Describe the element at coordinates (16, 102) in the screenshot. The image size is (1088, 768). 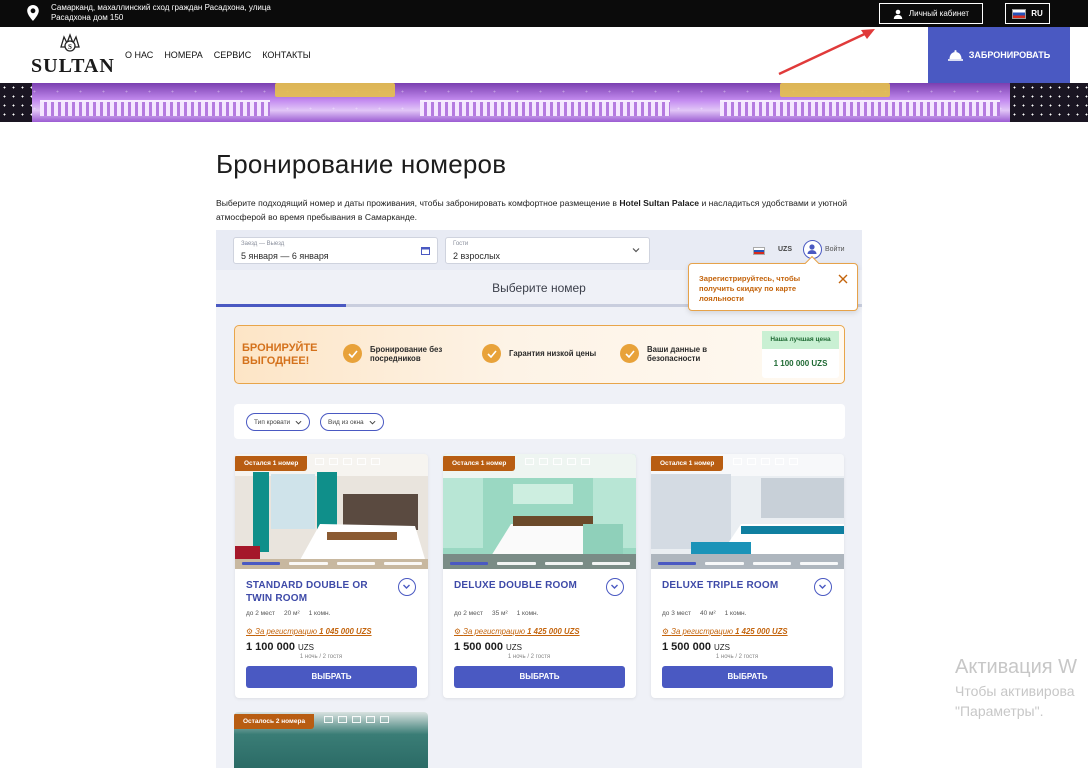
I see `hero-night-sky-left` at that location.